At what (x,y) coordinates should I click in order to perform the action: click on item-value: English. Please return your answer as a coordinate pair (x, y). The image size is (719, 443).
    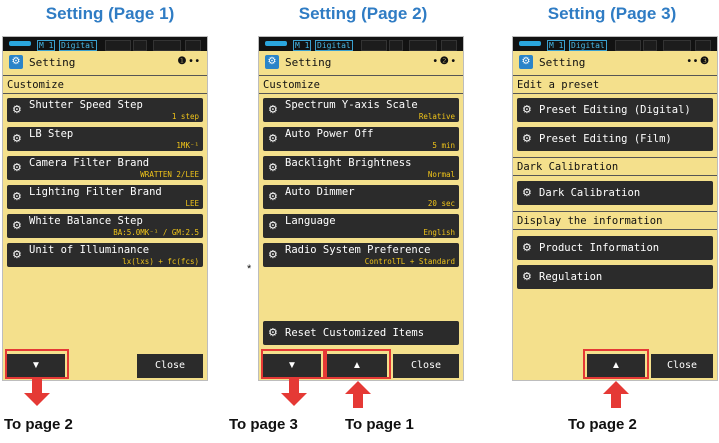
    Looking at the image, I should click on (439, 232).